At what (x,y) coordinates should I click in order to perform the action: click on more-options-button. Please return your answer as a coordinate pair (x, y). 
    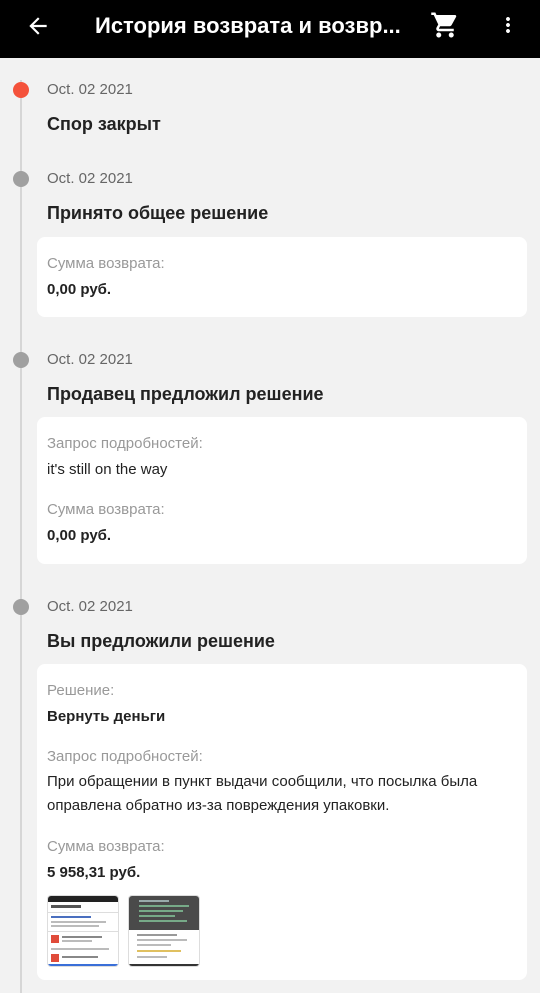
    Looking at the image, I should click on (508, 25).